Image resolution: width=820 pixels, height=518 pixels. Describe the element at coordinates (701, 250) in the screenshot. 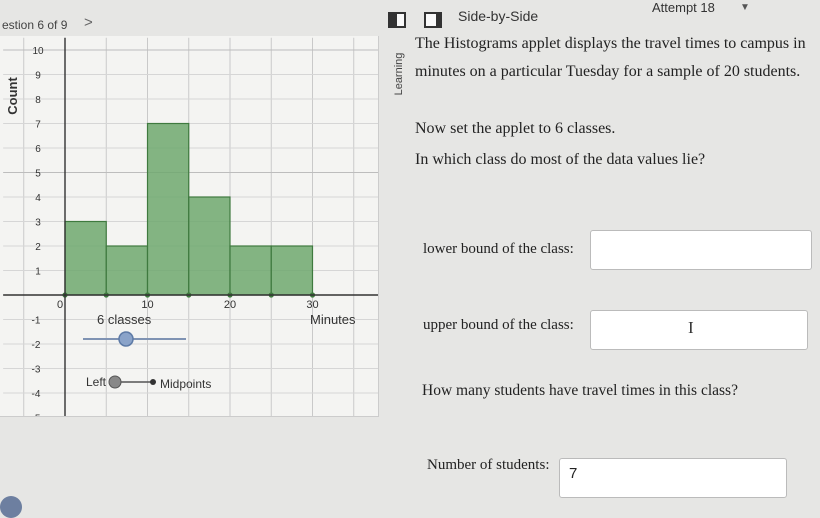

I see `lower-bound-input` at that location.